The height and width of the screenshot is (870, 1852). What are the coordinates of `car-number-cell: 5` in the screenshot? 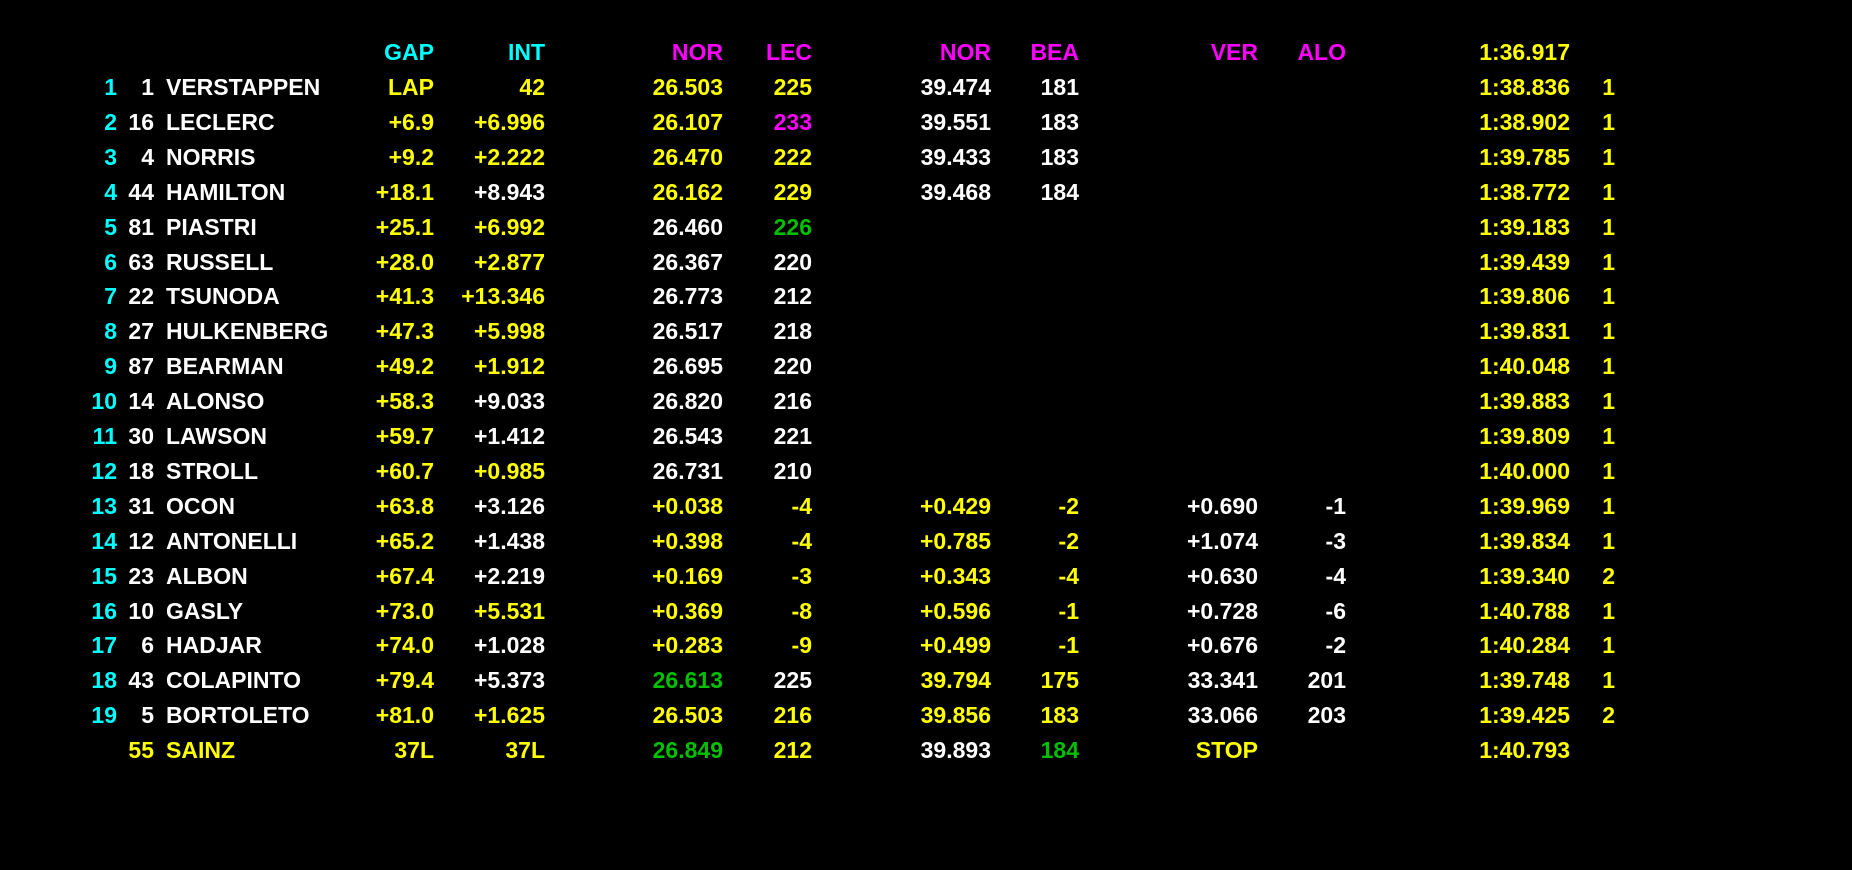 It's located at (147, 715).